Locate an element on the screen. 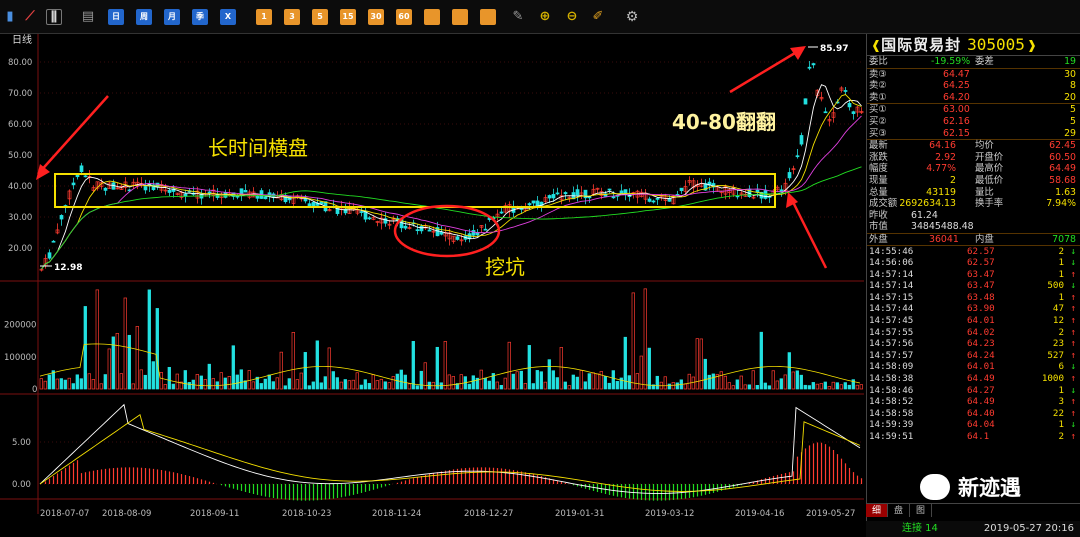 The height and width of the screenshot is (537, 1080). period-nmin-button is located at coordinates (432, 17).